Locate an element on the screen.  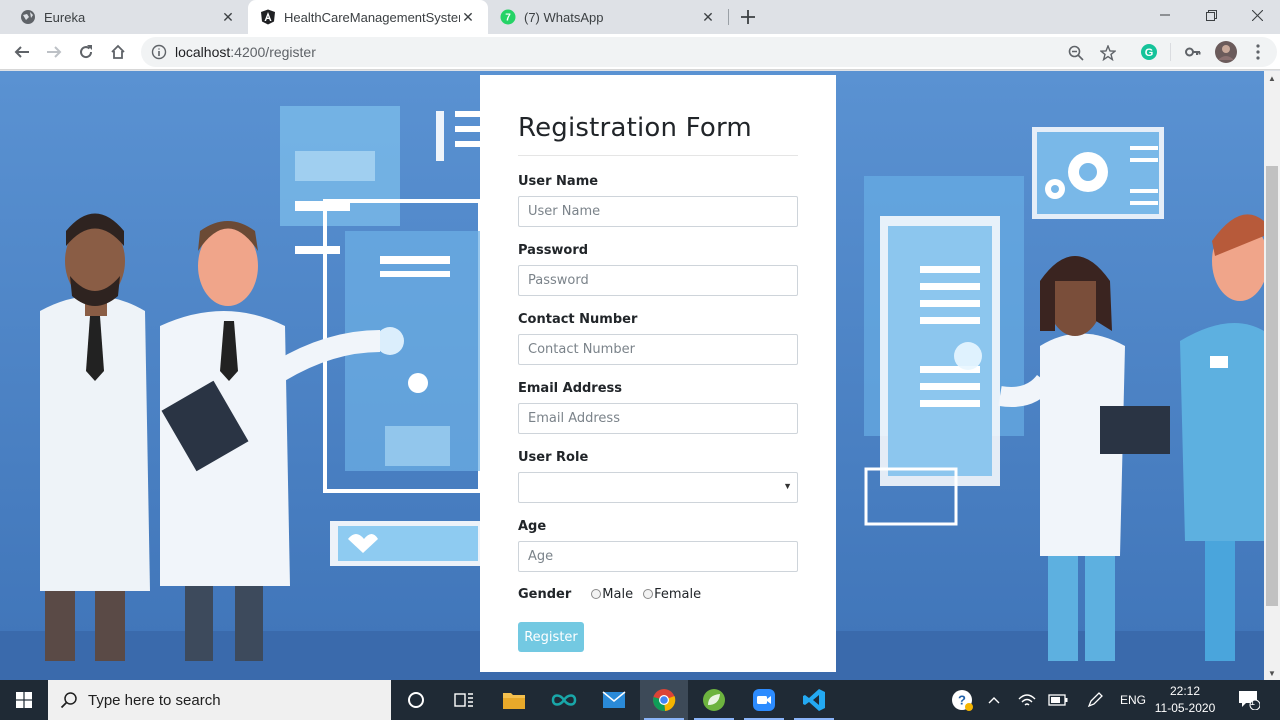
forward-button is located at coordinates (54, 52).